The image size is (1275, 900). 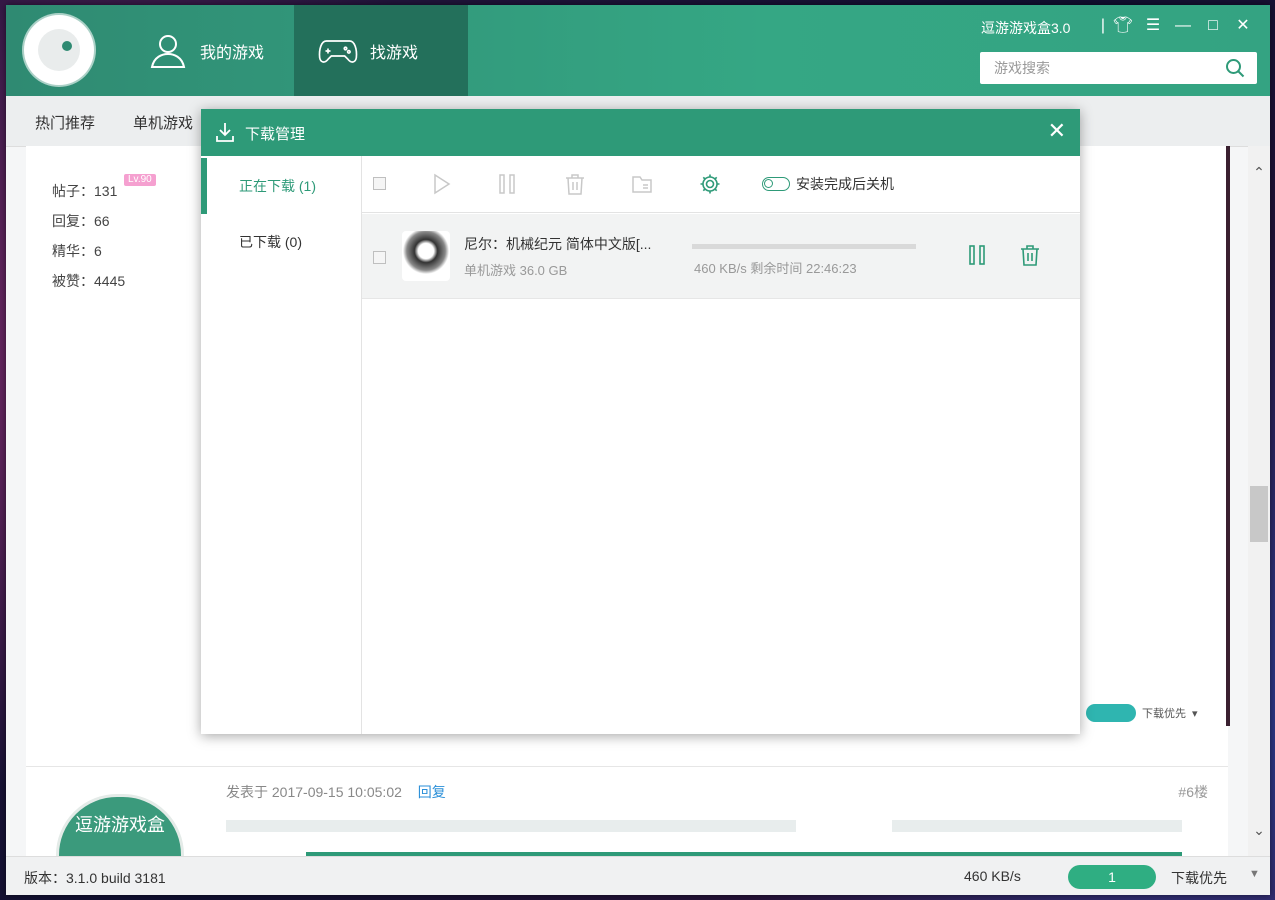 What do you see at coordinates (95, 878) in the screenshot?
I see `version-text: 版本：3.1.0 build 3181` at bounding box center [95, 878].